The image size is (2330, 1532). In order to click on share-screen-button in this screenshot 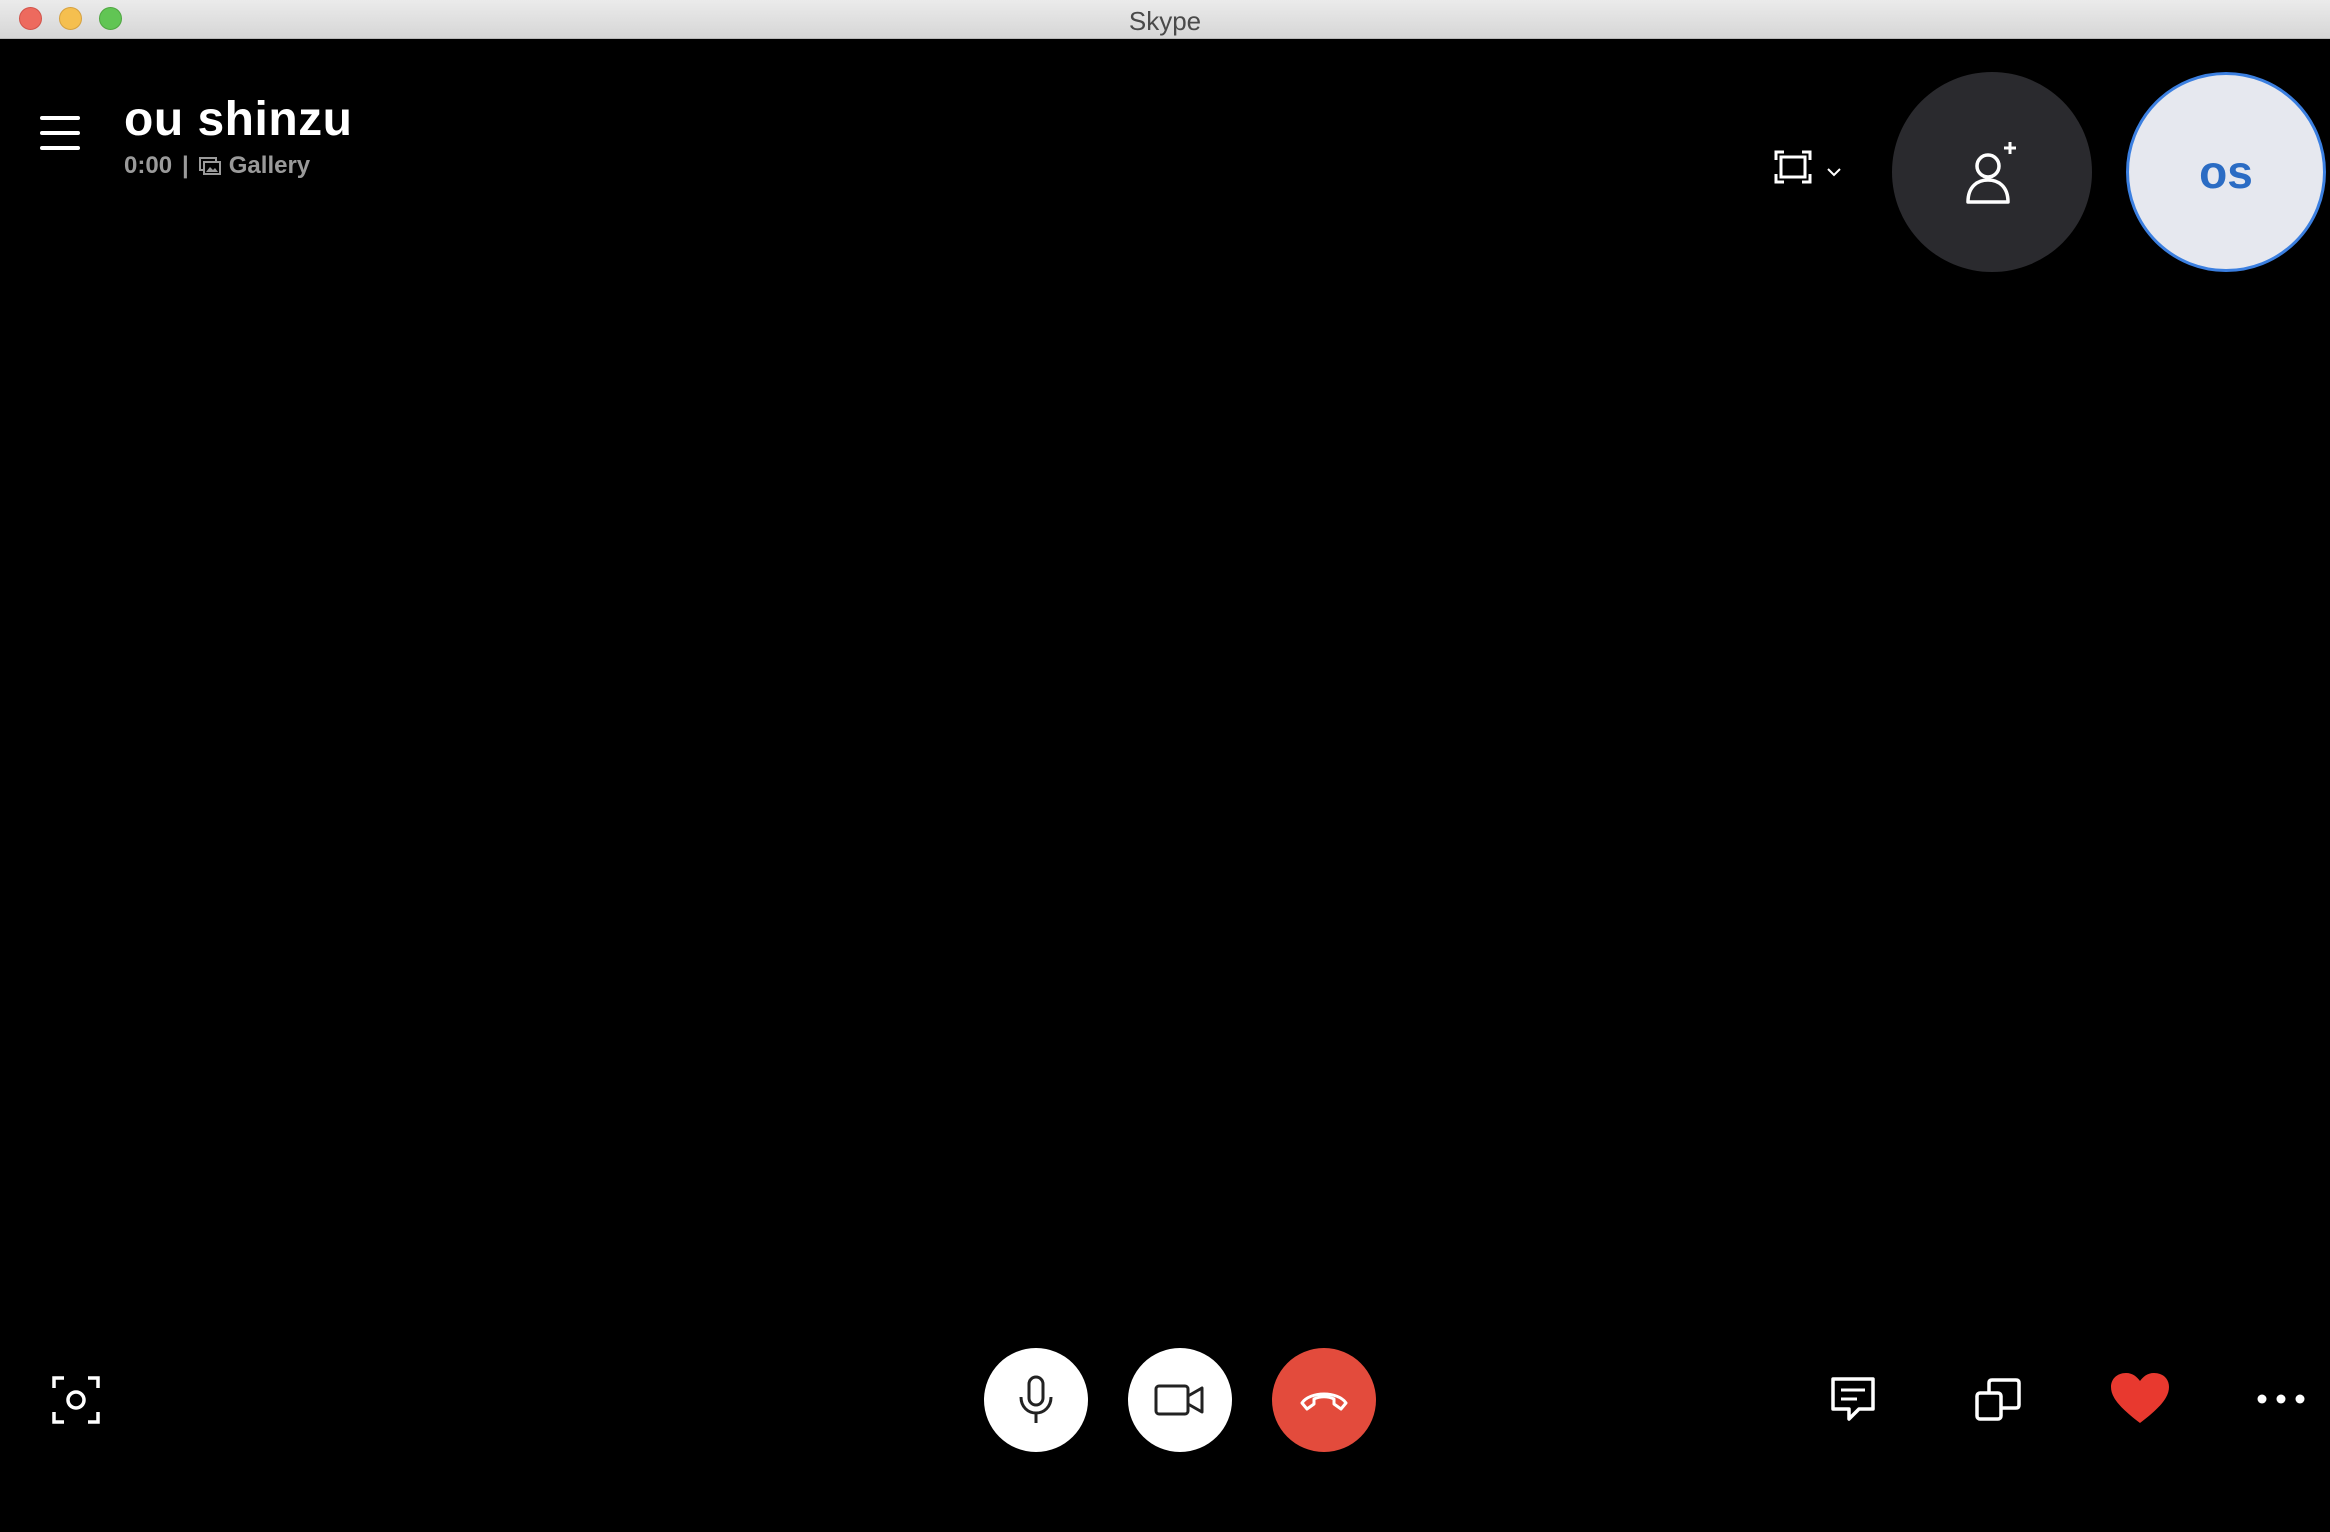, I will do `click(1998, 1400)`.